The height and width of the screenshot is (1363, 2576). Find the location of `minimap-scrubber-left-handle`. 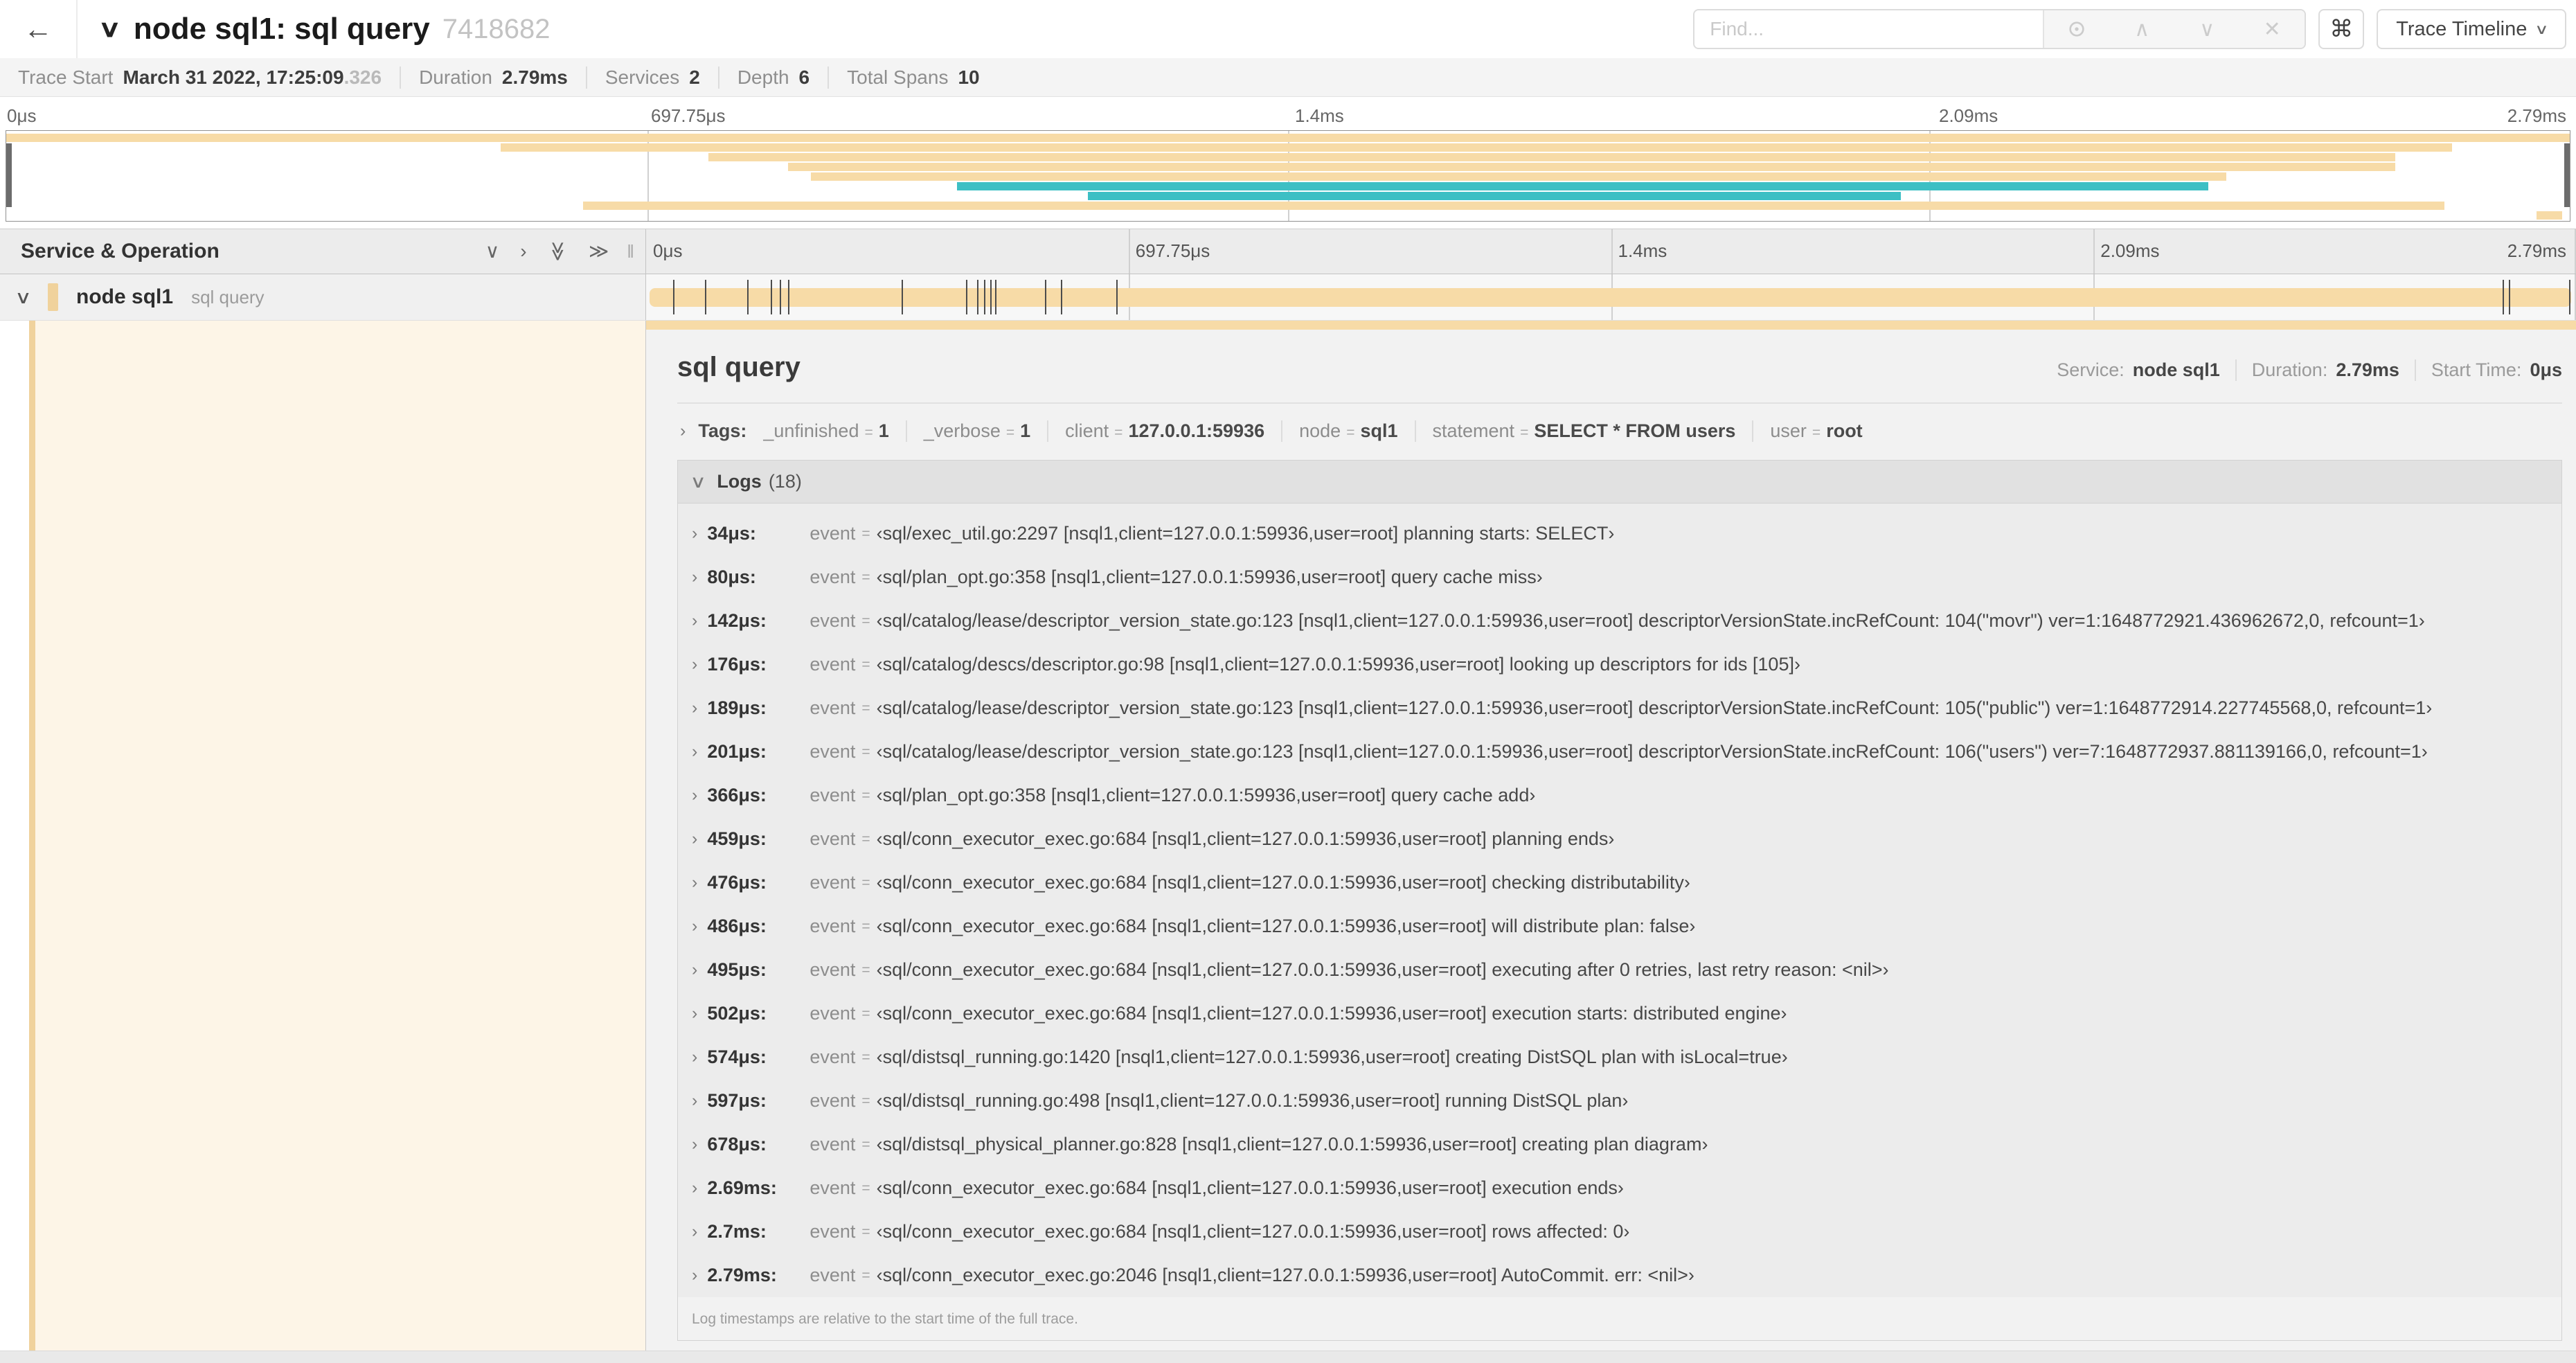

minimap-scrubber-left-handle is located at coordinates (9, 175).